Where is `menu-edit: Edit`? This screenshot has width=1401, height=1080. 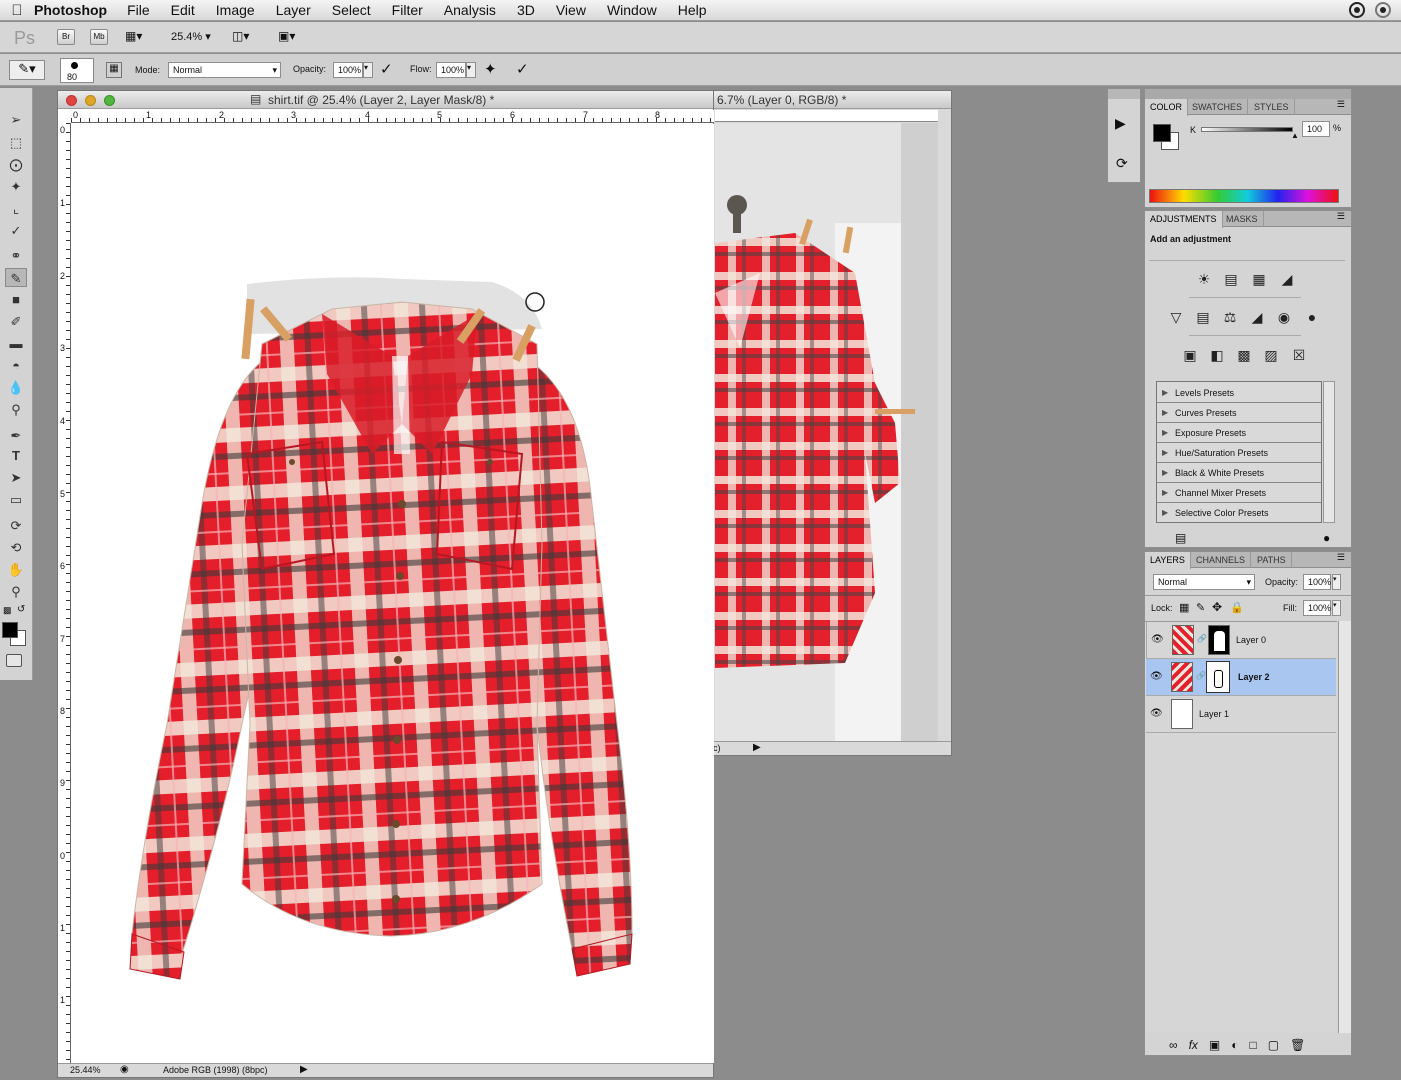 menu-edit: Edit is located at coordinates (183, 10).